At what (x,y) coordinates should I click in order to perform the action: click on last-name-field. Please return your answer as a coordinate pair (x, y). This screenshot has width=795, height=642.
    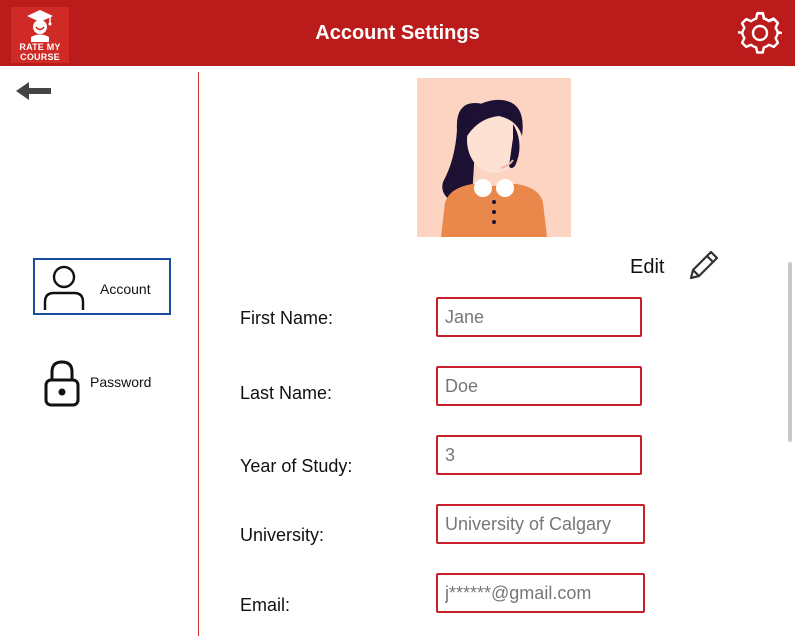
    Looking at the image, I should click on (539, 386).